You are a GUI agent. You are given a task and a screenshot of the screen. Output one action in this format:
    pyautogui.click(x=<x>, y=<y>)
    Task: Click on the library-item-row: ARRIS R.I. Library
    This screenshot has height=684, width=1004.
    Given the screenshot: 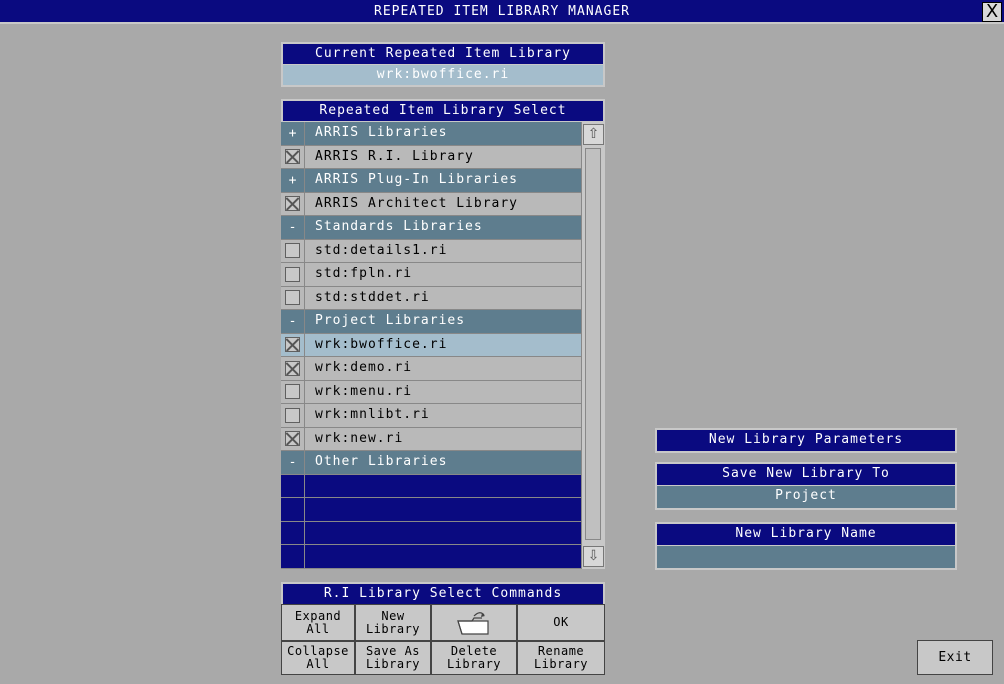 What is the action you would take?
    pyautogui.click(x=431, y=157)
    